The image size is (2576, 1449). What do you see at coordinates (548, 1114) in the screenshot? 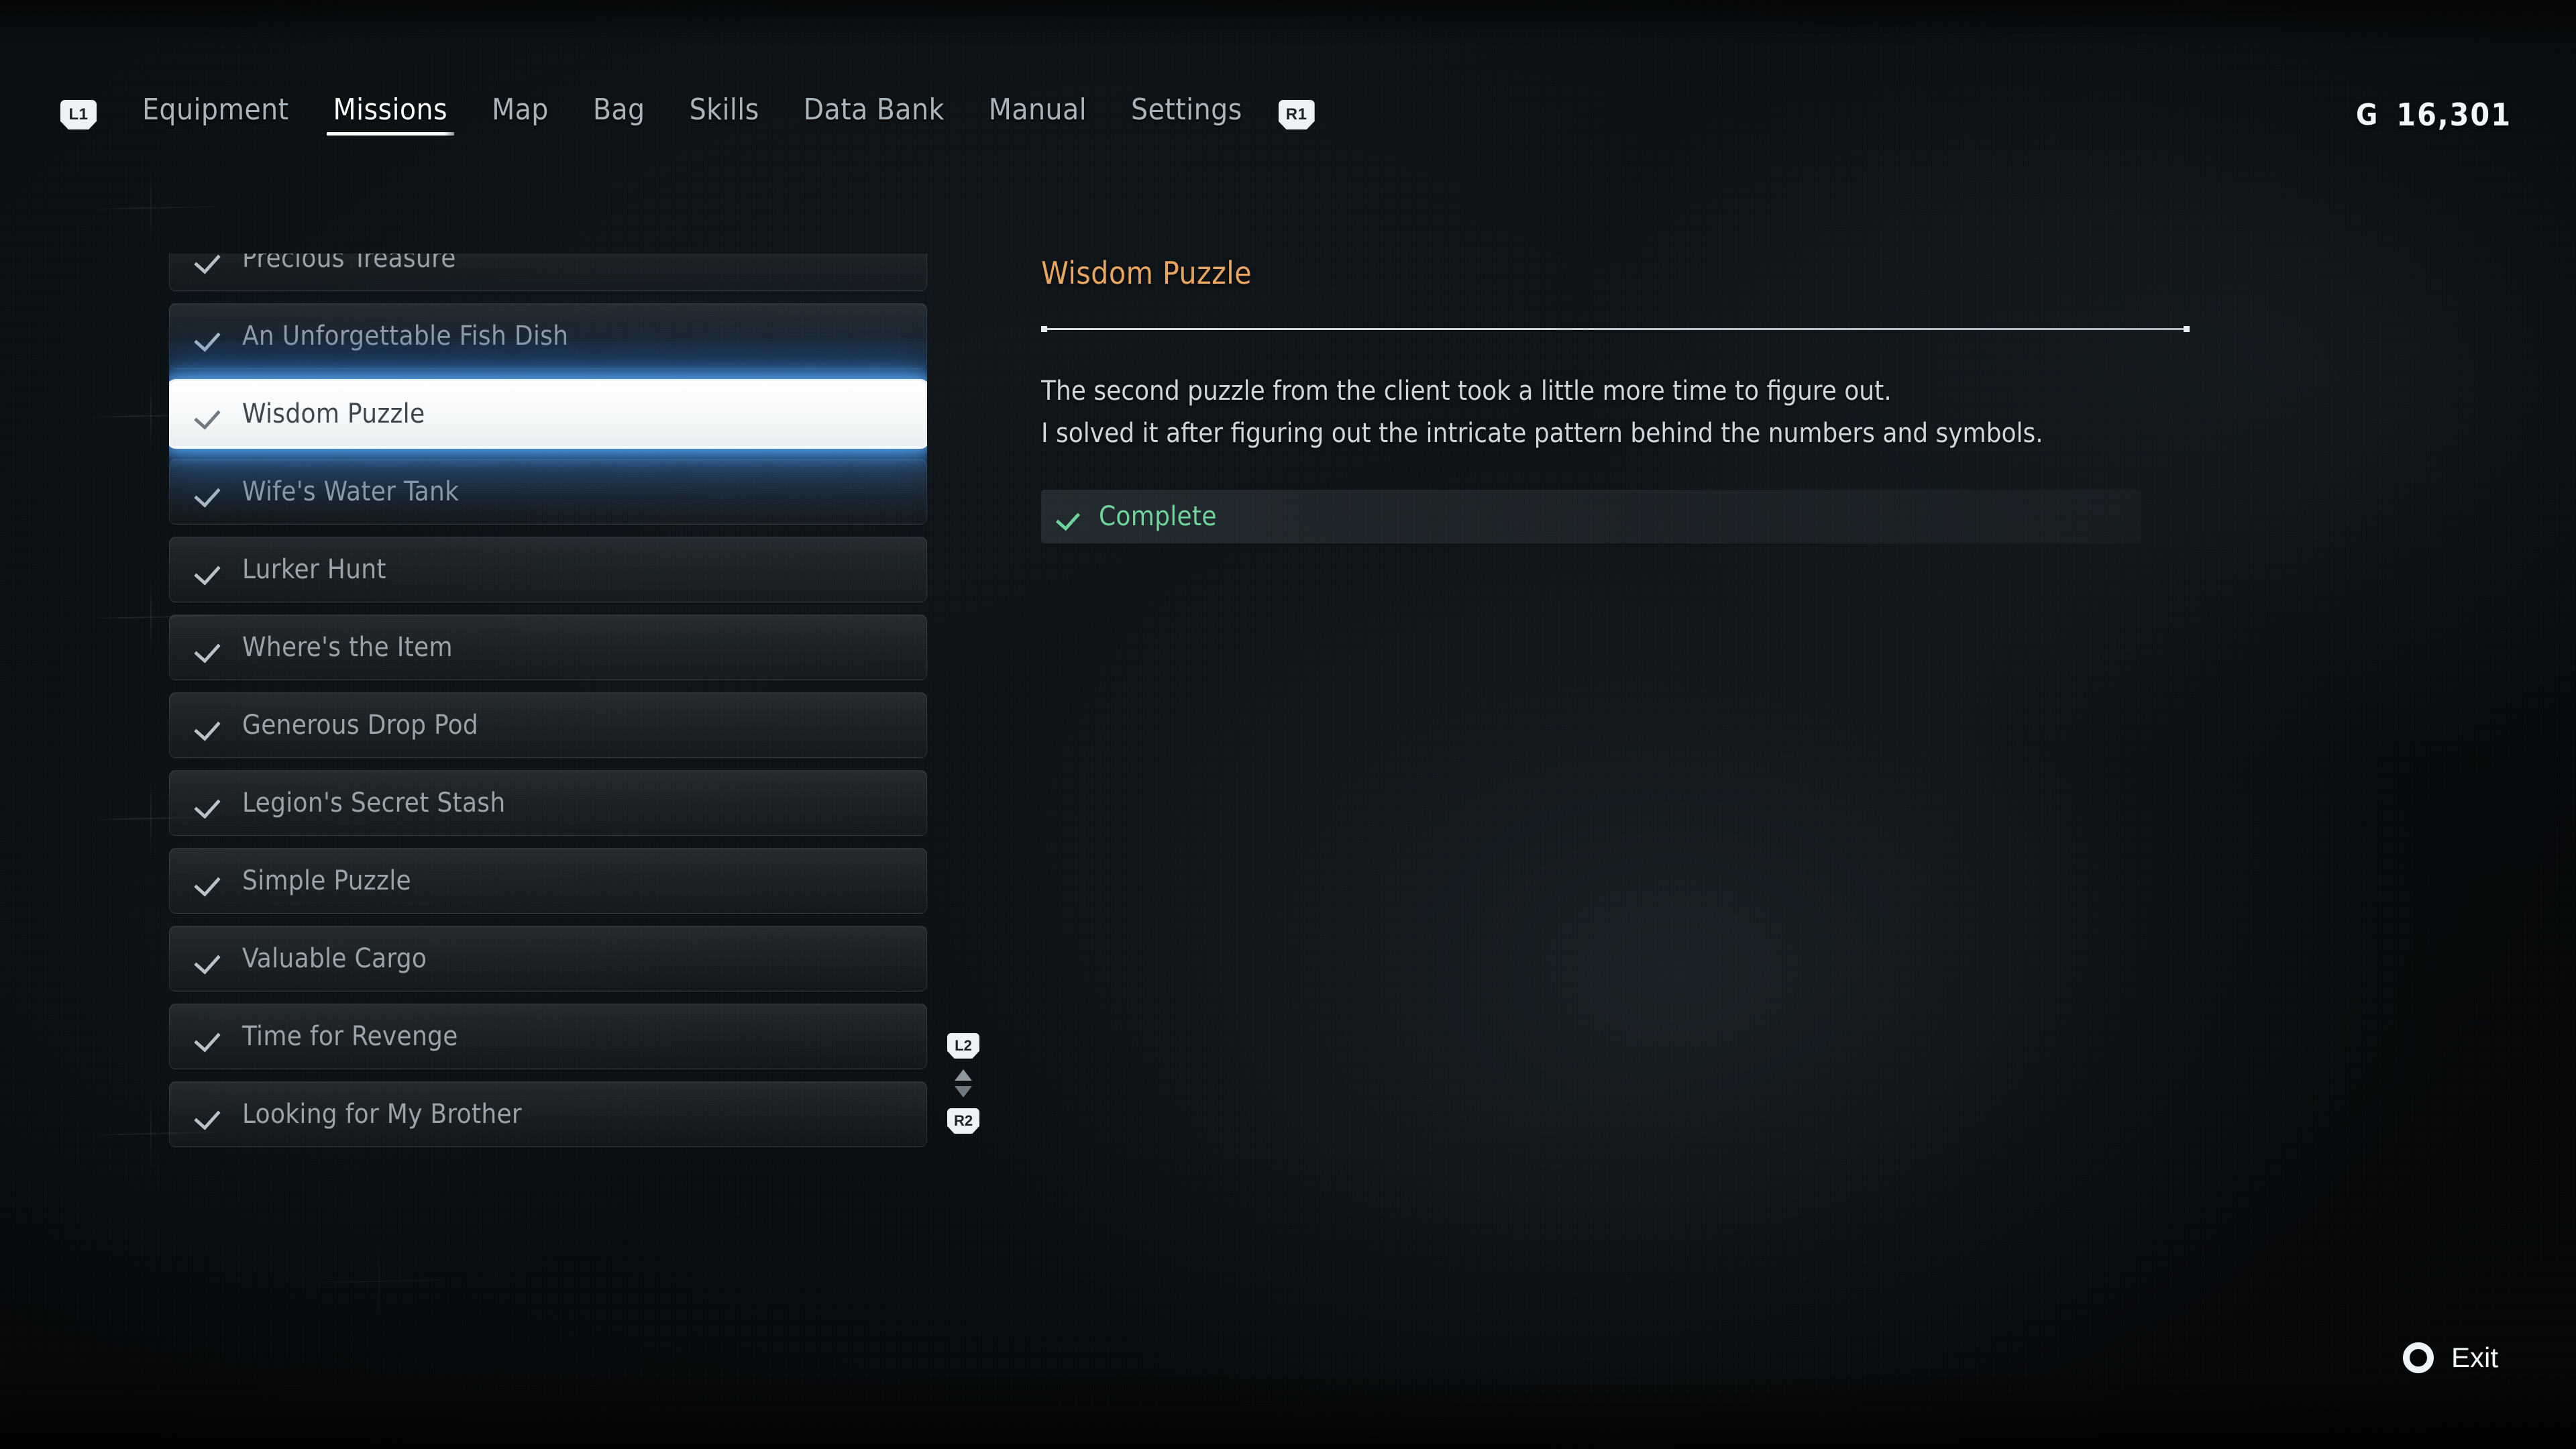
I see `mission-list-item: Looking for My Brother` at bounding box center [548, 1114].